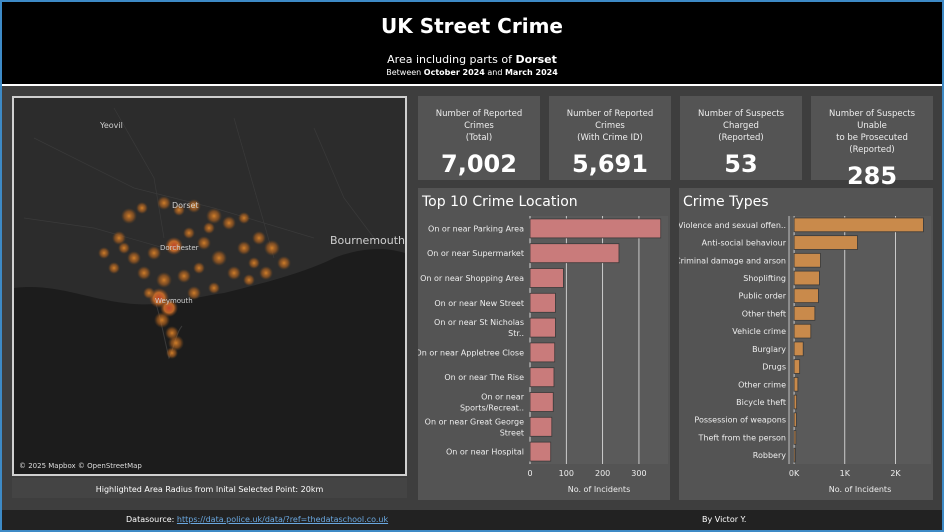 The height and width of the screenshot is (532, 944). Describe the element at coordinates (512, 432) in the screenshot. I see `category-label: Street` at that location.